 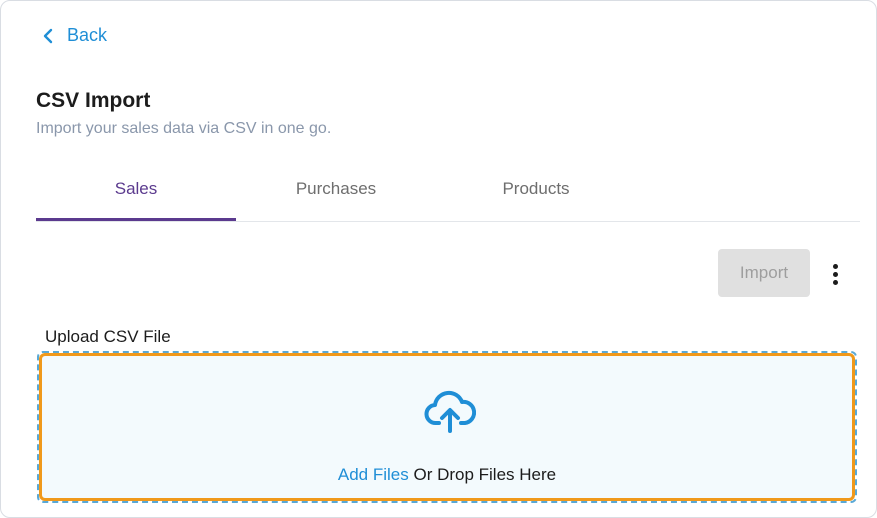 I want to click on add-files-link: Add Files, so click(x=373, y=474).